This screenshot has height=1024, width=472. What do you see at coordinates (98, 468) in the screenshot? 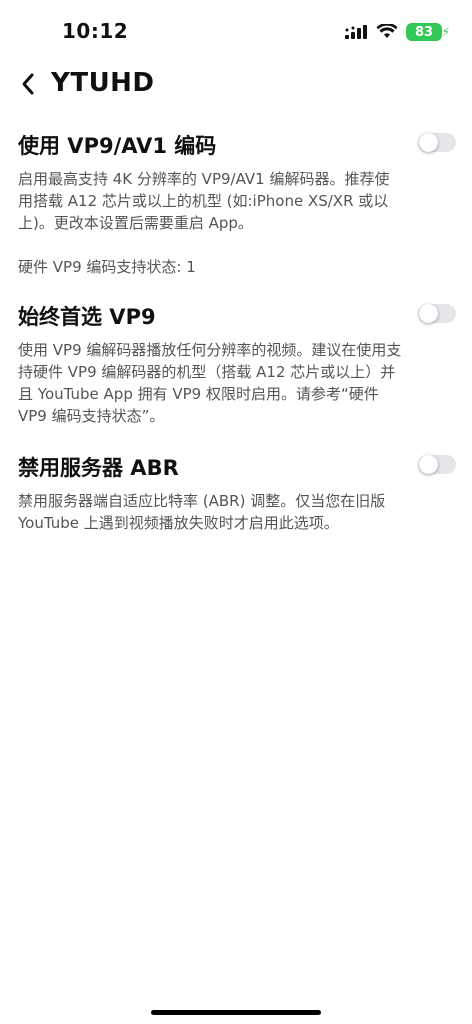
I see `setting-title: 禁用服务器 ABR` at bounding box center [98, 468].